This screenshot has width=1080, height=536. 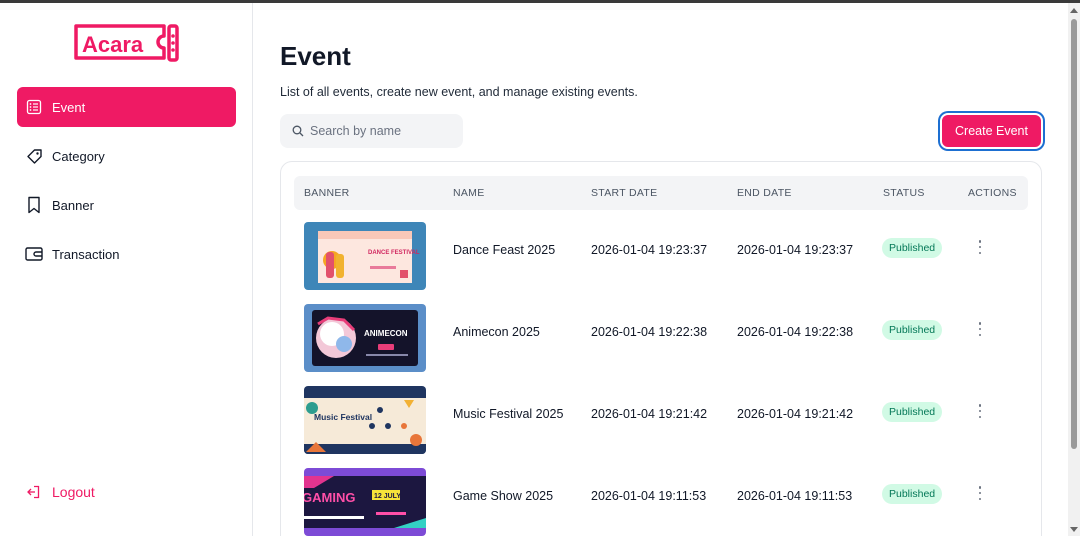 What do you see at coordinates (624, 193) in the screenshot?
I see `header-start-date: START DATE` at bounding box center [624, 193].